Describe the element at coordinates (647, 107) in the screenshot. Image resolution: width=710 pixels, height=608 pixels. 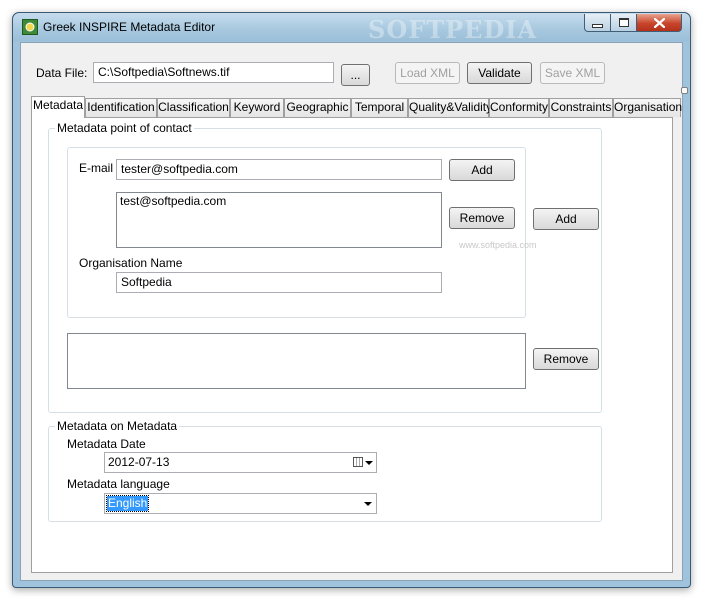
I see `tab-organisation: Organisation` at that location.